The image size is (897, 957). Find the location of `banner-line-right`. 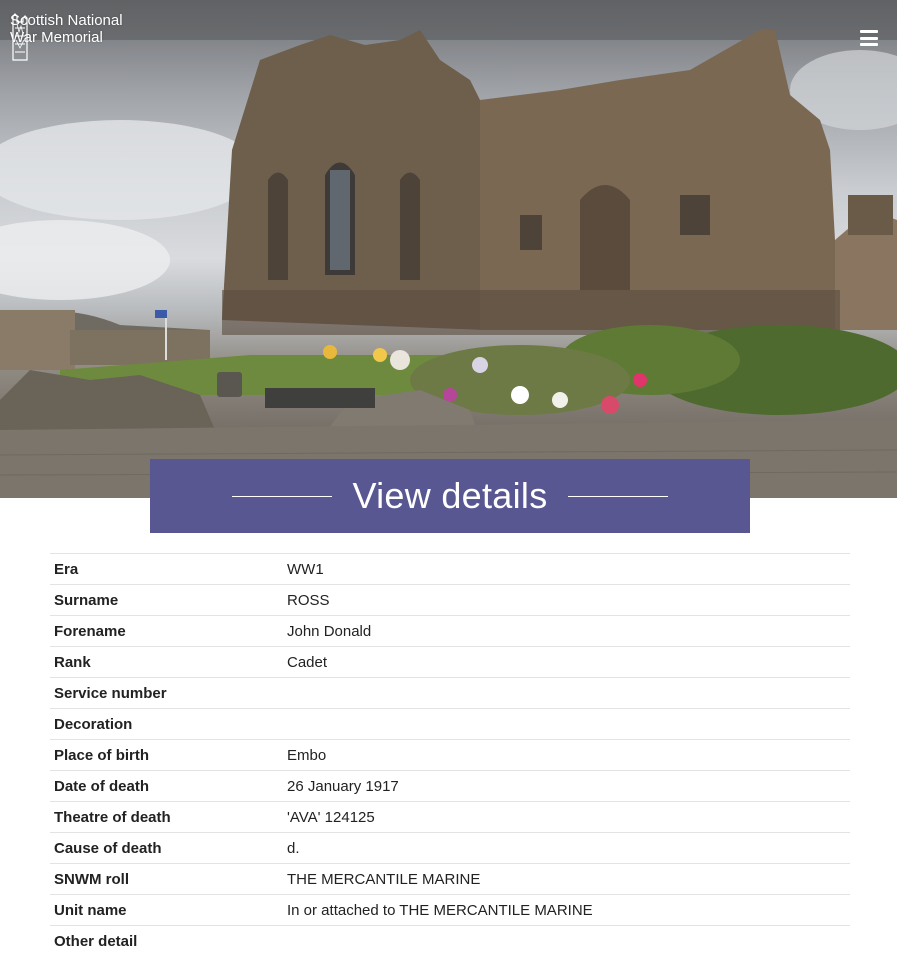

banner-line-right is located at coordinates (617, 496).